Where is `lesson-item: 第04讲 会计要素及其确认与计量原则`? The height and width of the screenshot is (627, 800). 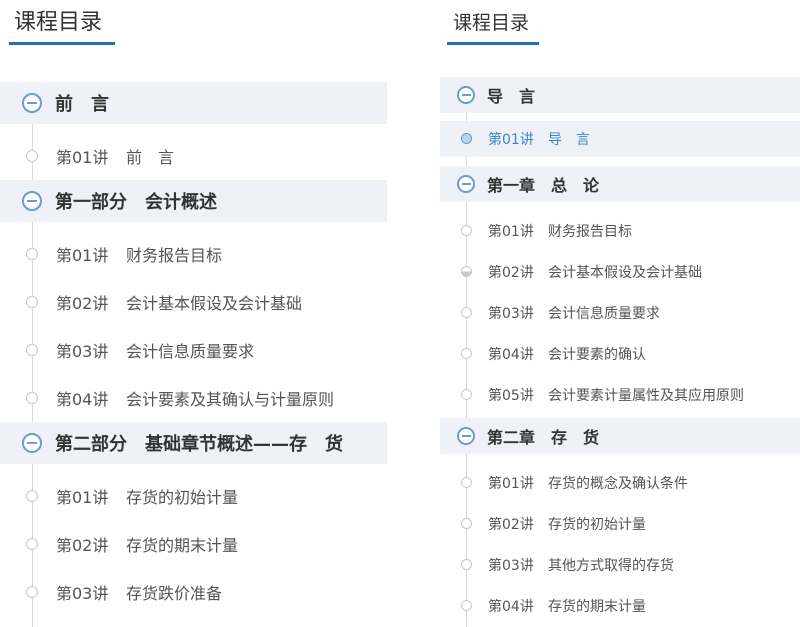 lesson-item: 第04讲 会计要素及其确认与计量原则 is located at coordinates (195, 398).